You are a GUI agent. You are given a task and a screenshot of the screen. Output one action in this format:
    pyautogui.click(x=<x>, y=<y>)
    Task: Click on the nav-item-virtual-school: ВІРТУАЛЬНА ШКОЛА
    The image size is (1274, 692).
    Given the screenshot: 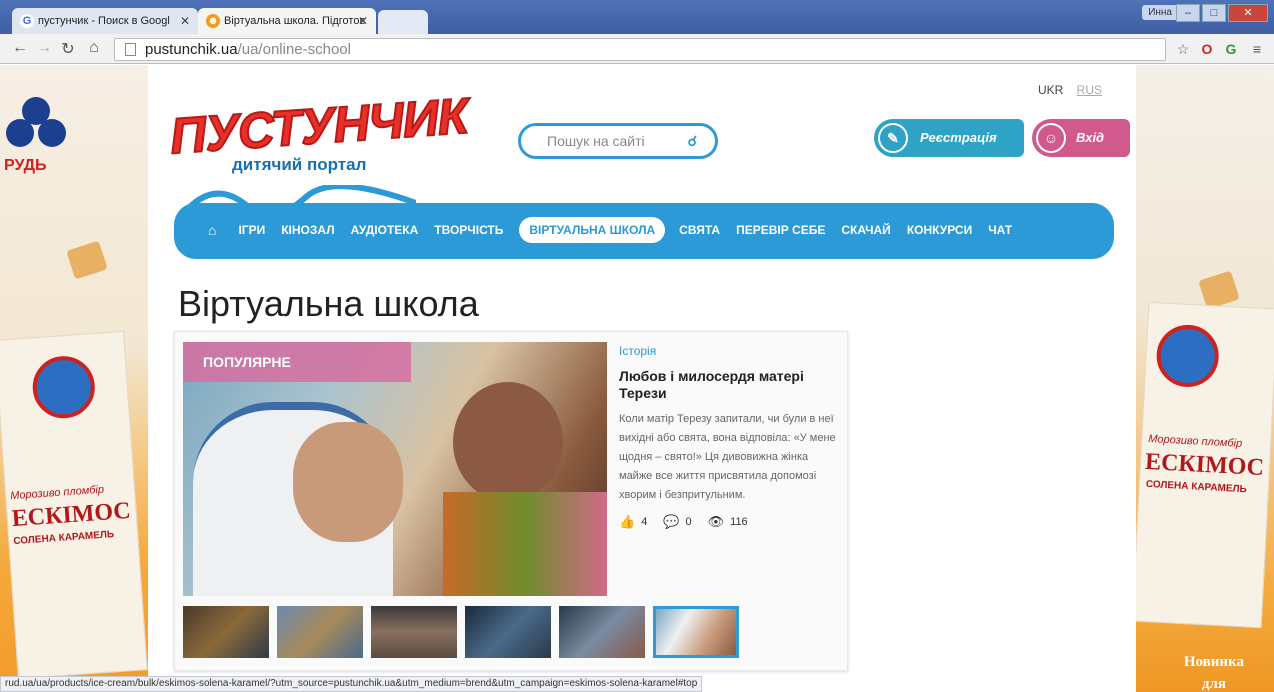 What is the action you would take?
    pyautogui.click(x=592, y=230)
    